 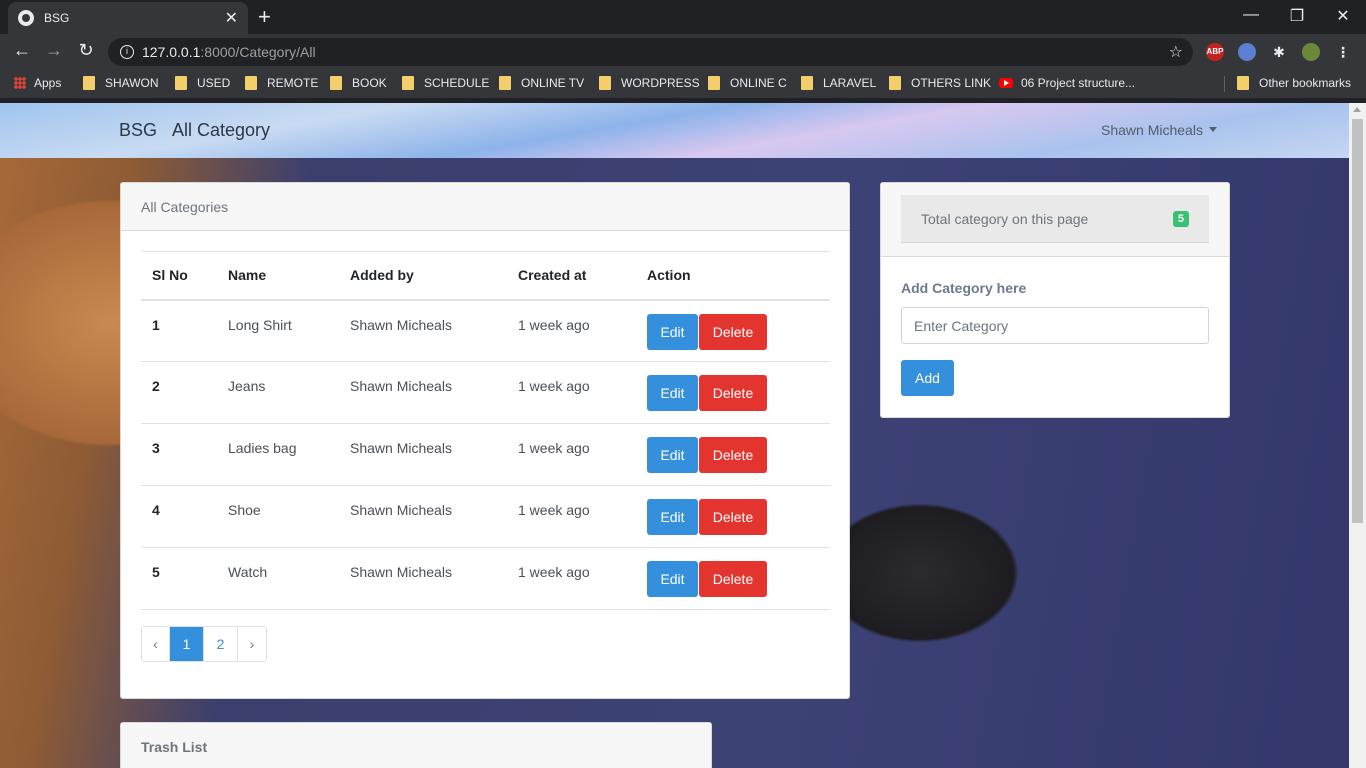 What do you see at coordinates (156, 644) in the screenshot?
I see `pagination-prev: ‹` at bounding box center [156, 644].